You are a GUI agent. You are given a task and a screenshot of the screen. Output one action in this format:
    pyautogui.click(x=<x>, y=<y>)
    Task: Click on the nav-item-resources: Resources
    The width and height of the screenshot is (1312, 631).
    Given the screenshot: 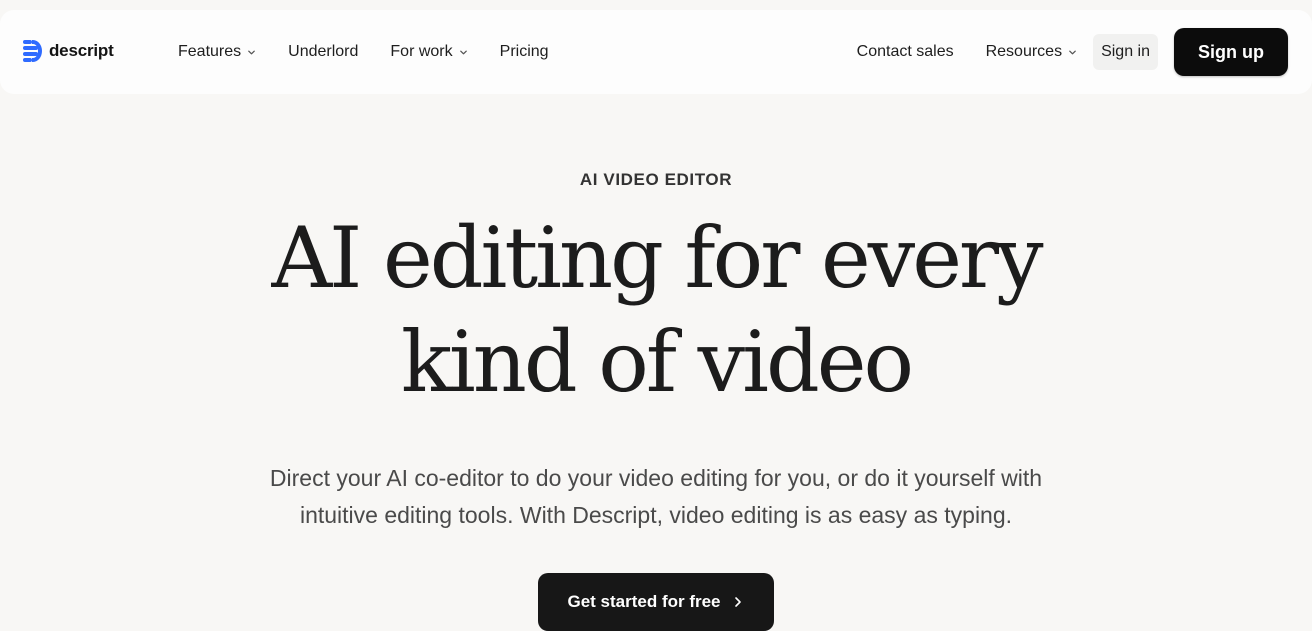 What is the action you would take?
    pyautogui.click(x=1031, y=52)
    